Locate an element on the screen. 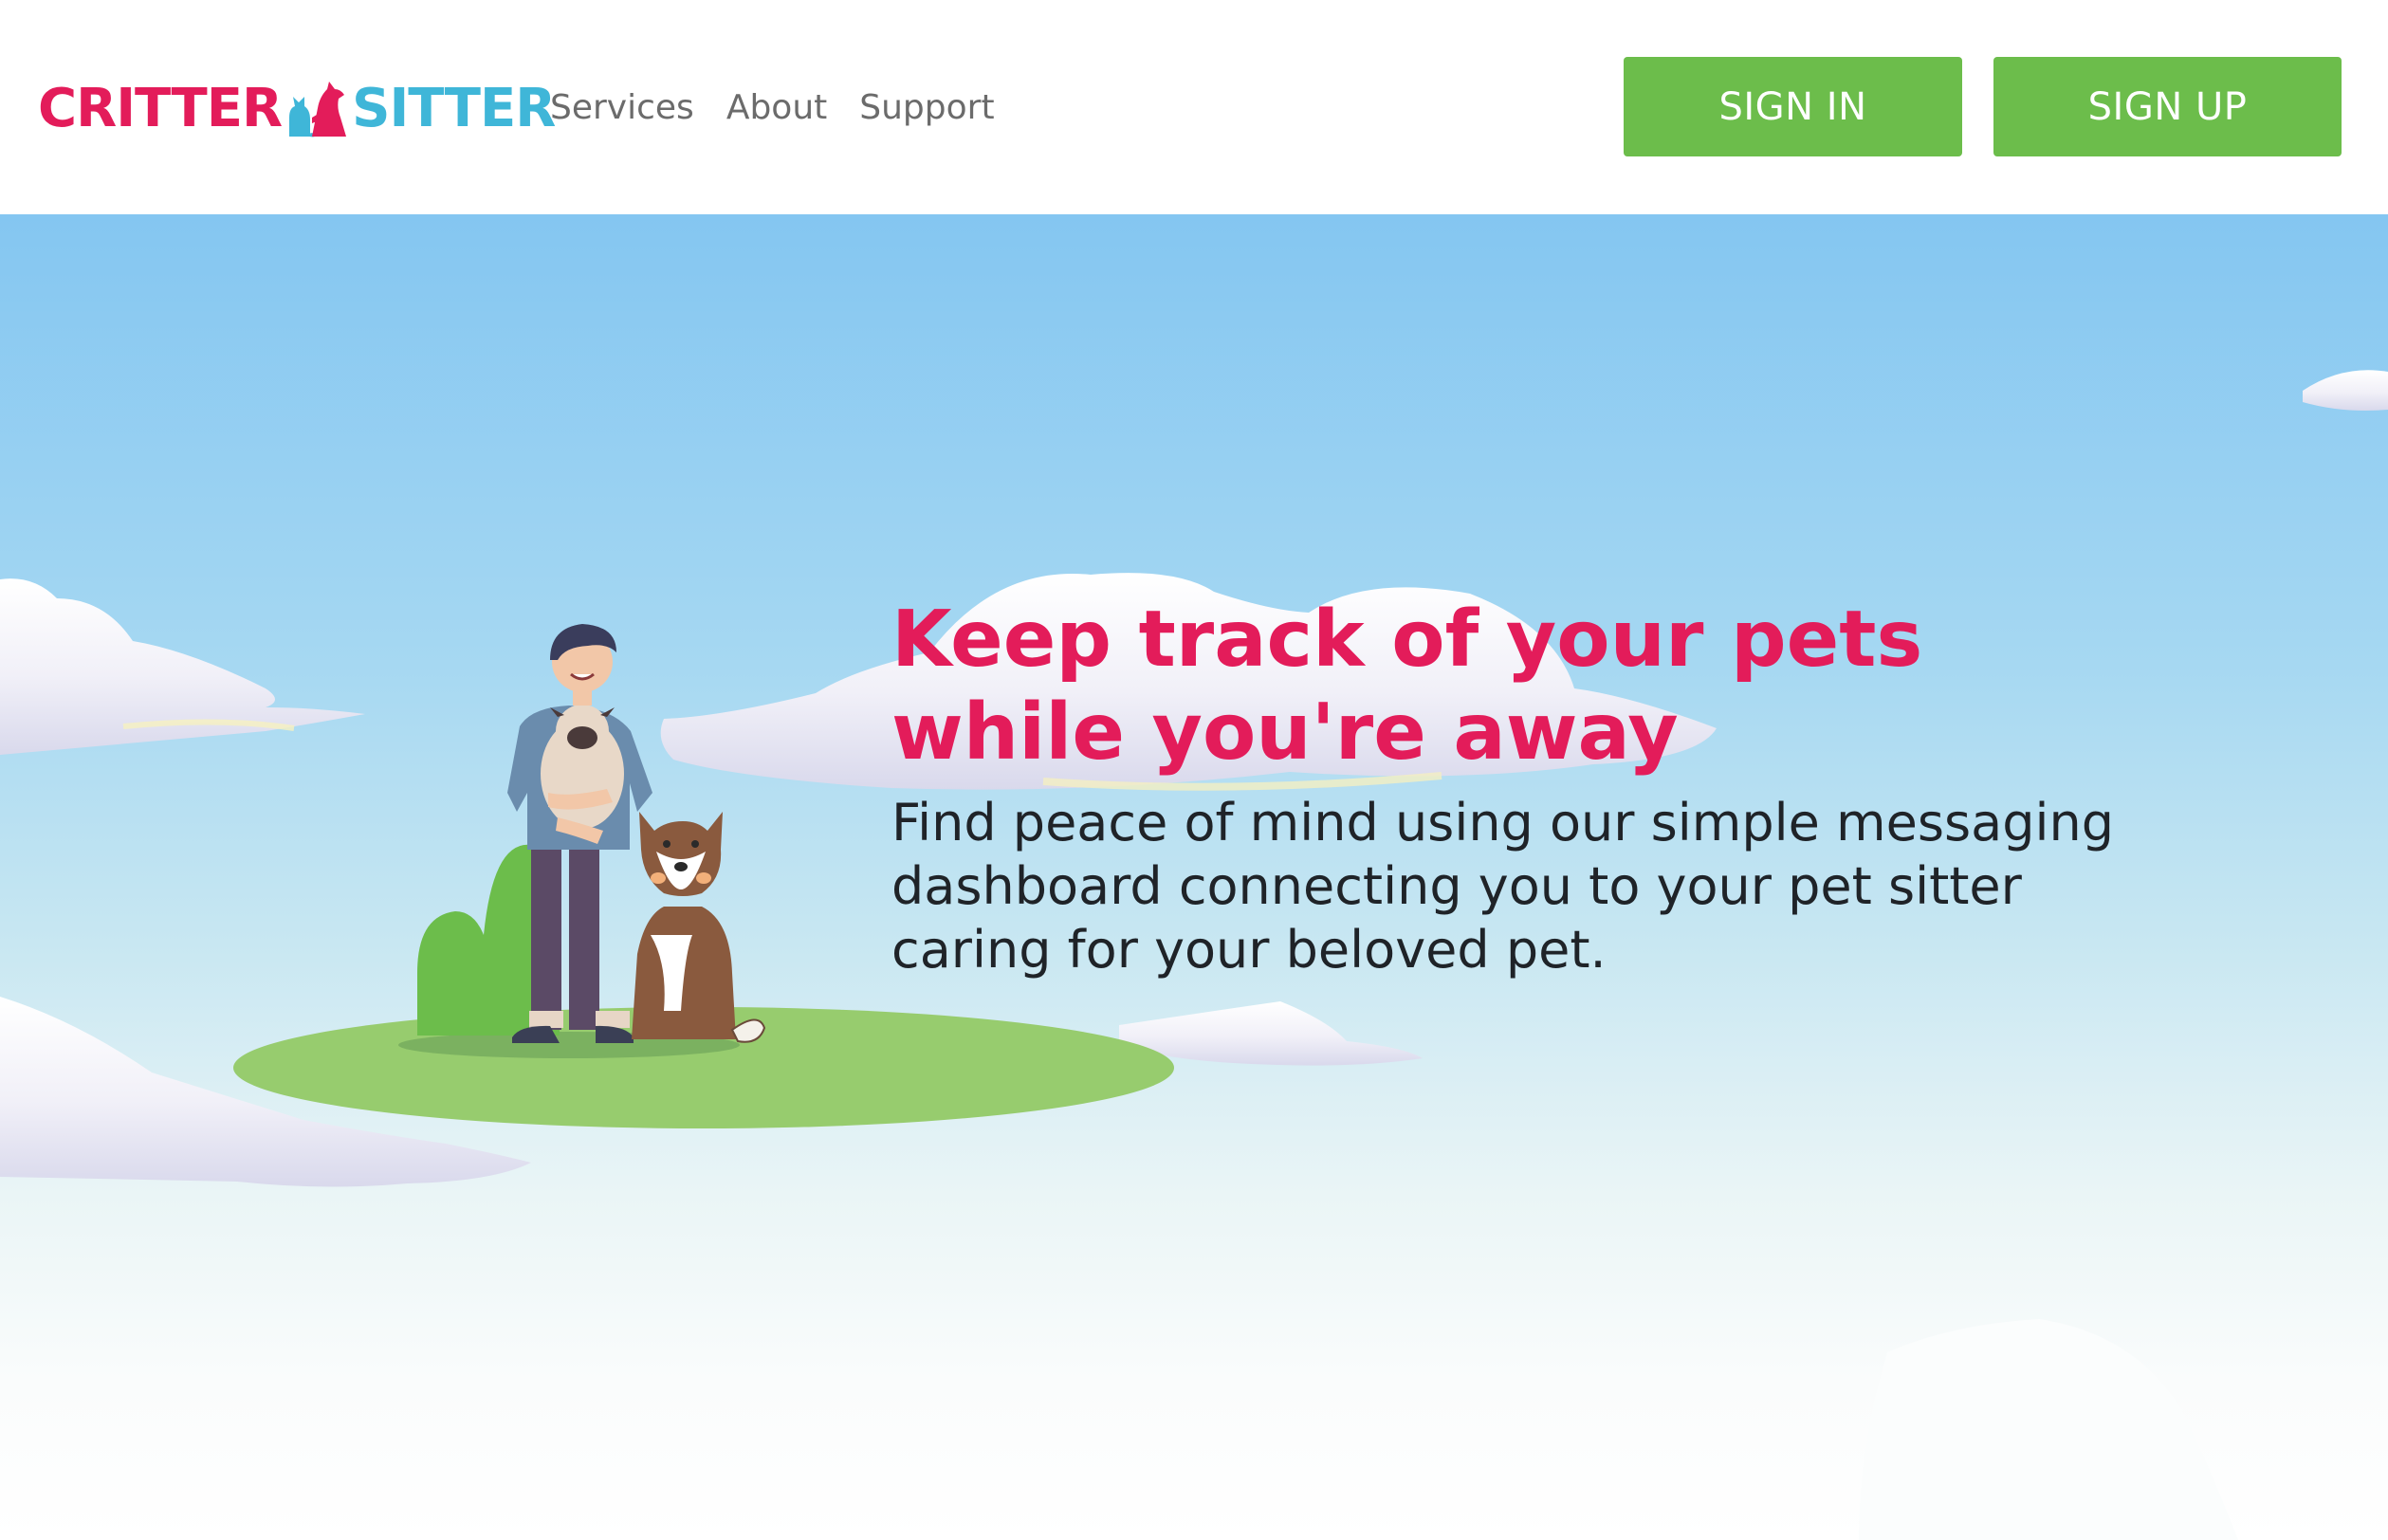 The width and height of the screenshot is (2388, 1540). sign-up-button: SIGN UP is located at coordinates (2167, 106).